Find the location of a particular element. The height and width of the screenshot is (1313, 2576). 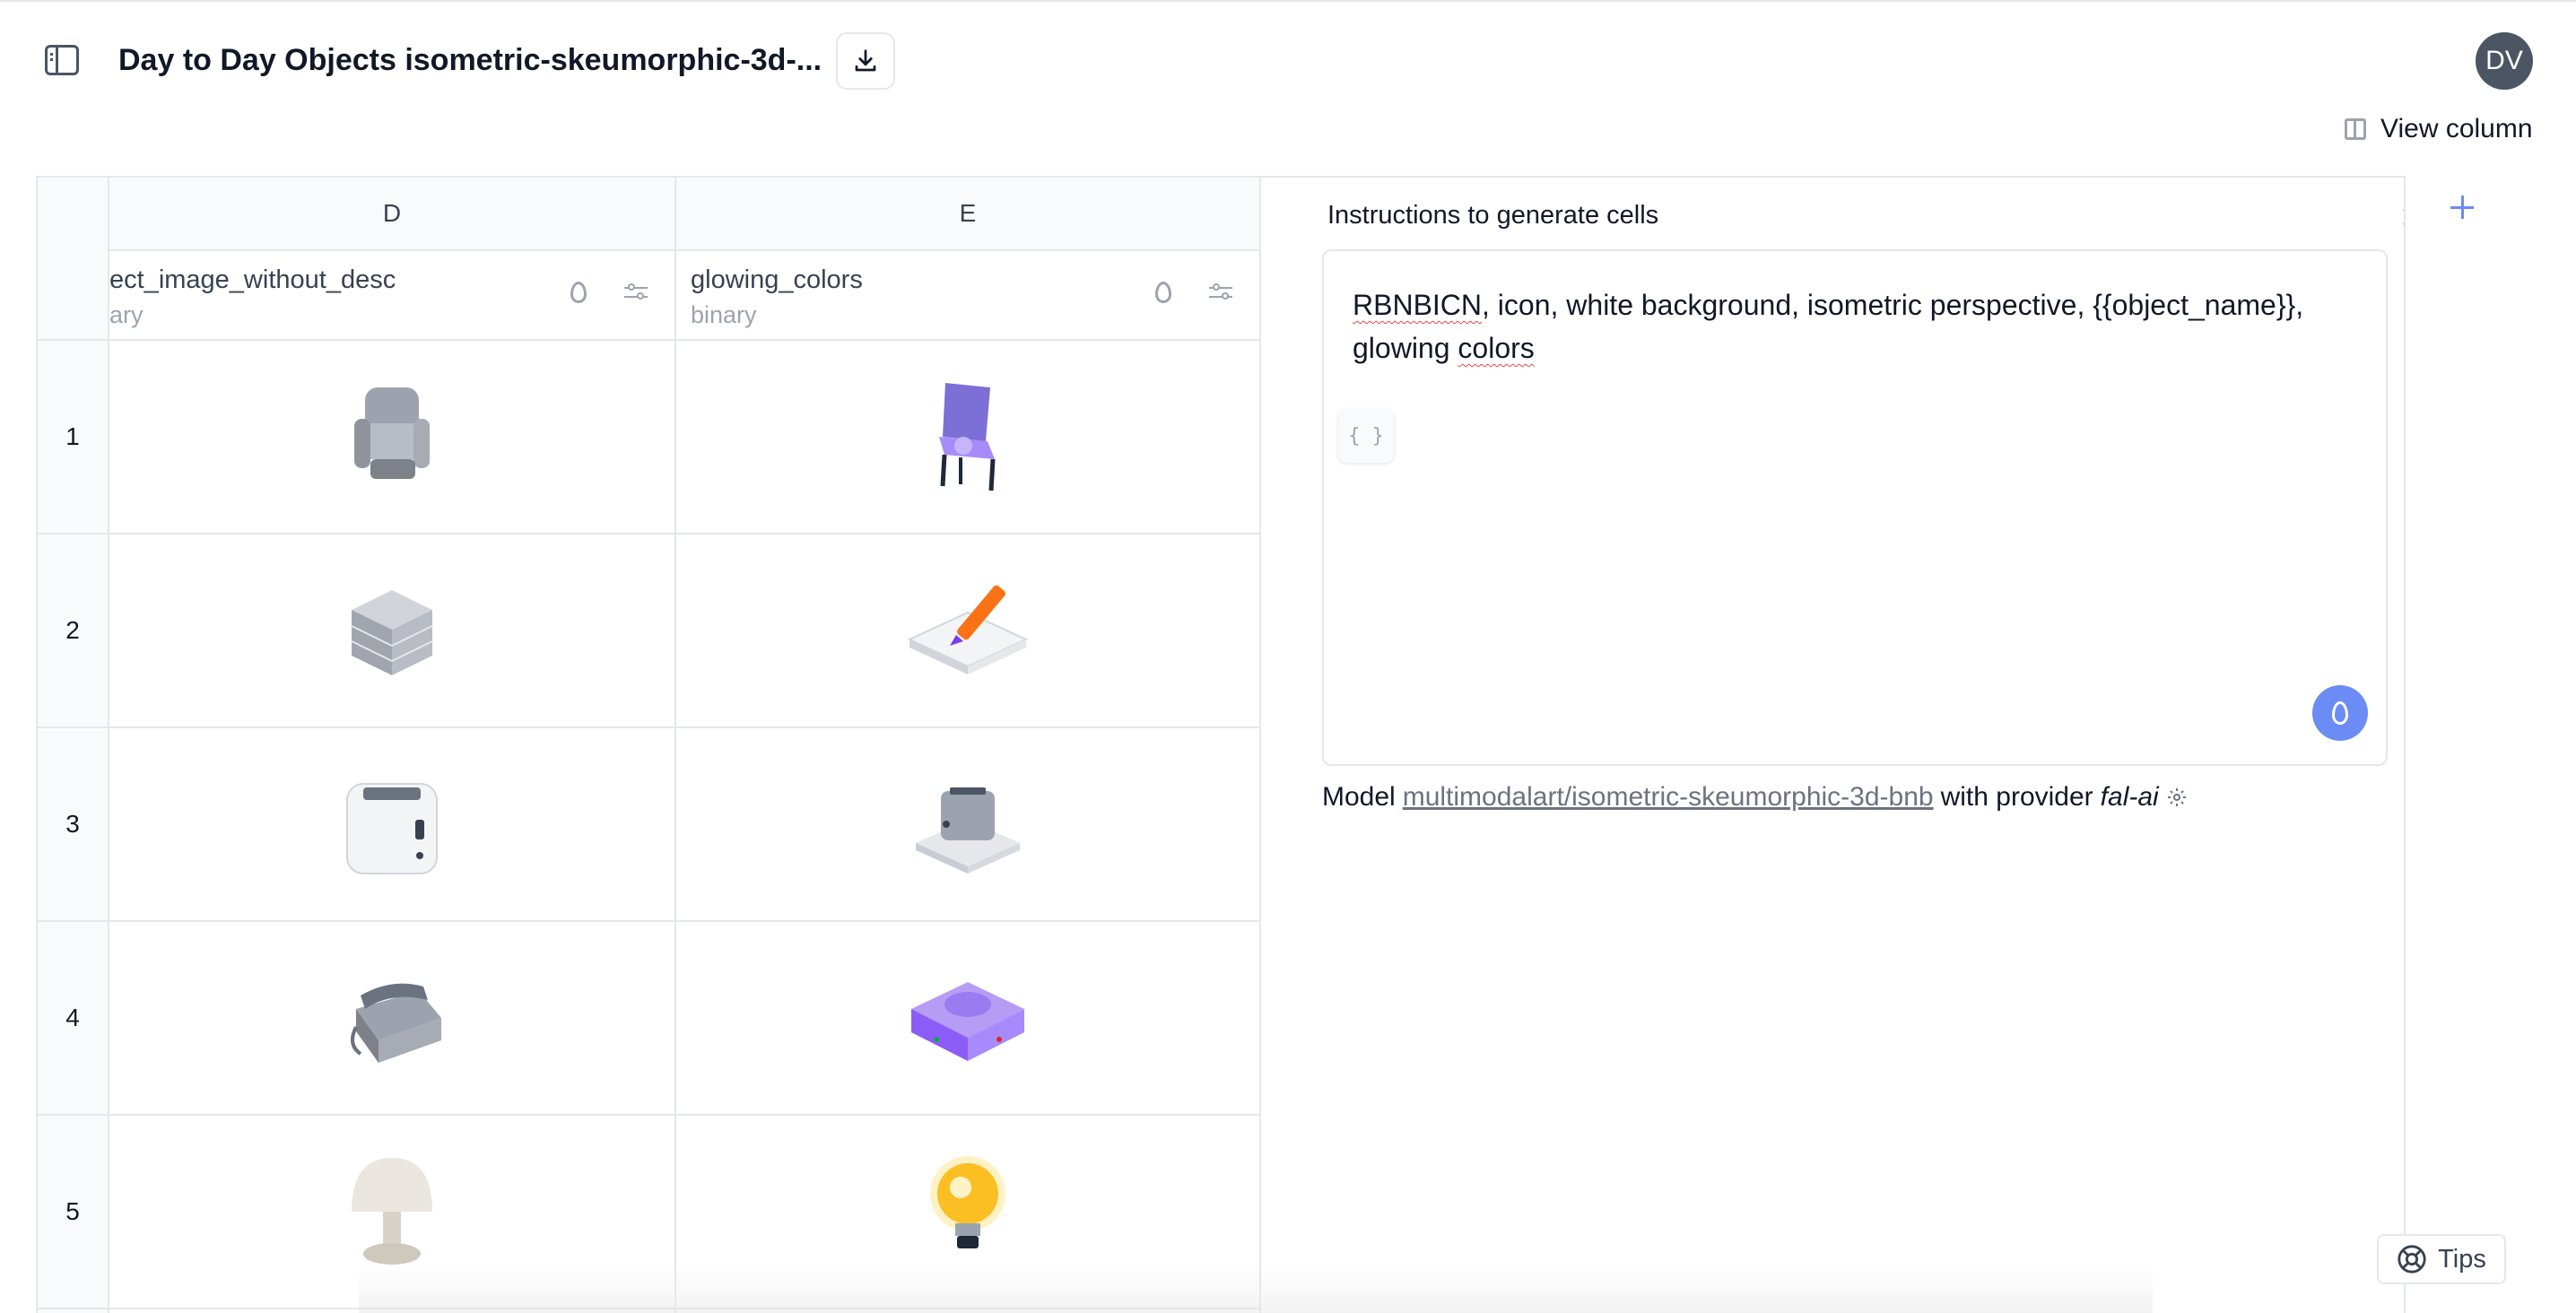

gear-icon is located at coordinates (2177, 797).